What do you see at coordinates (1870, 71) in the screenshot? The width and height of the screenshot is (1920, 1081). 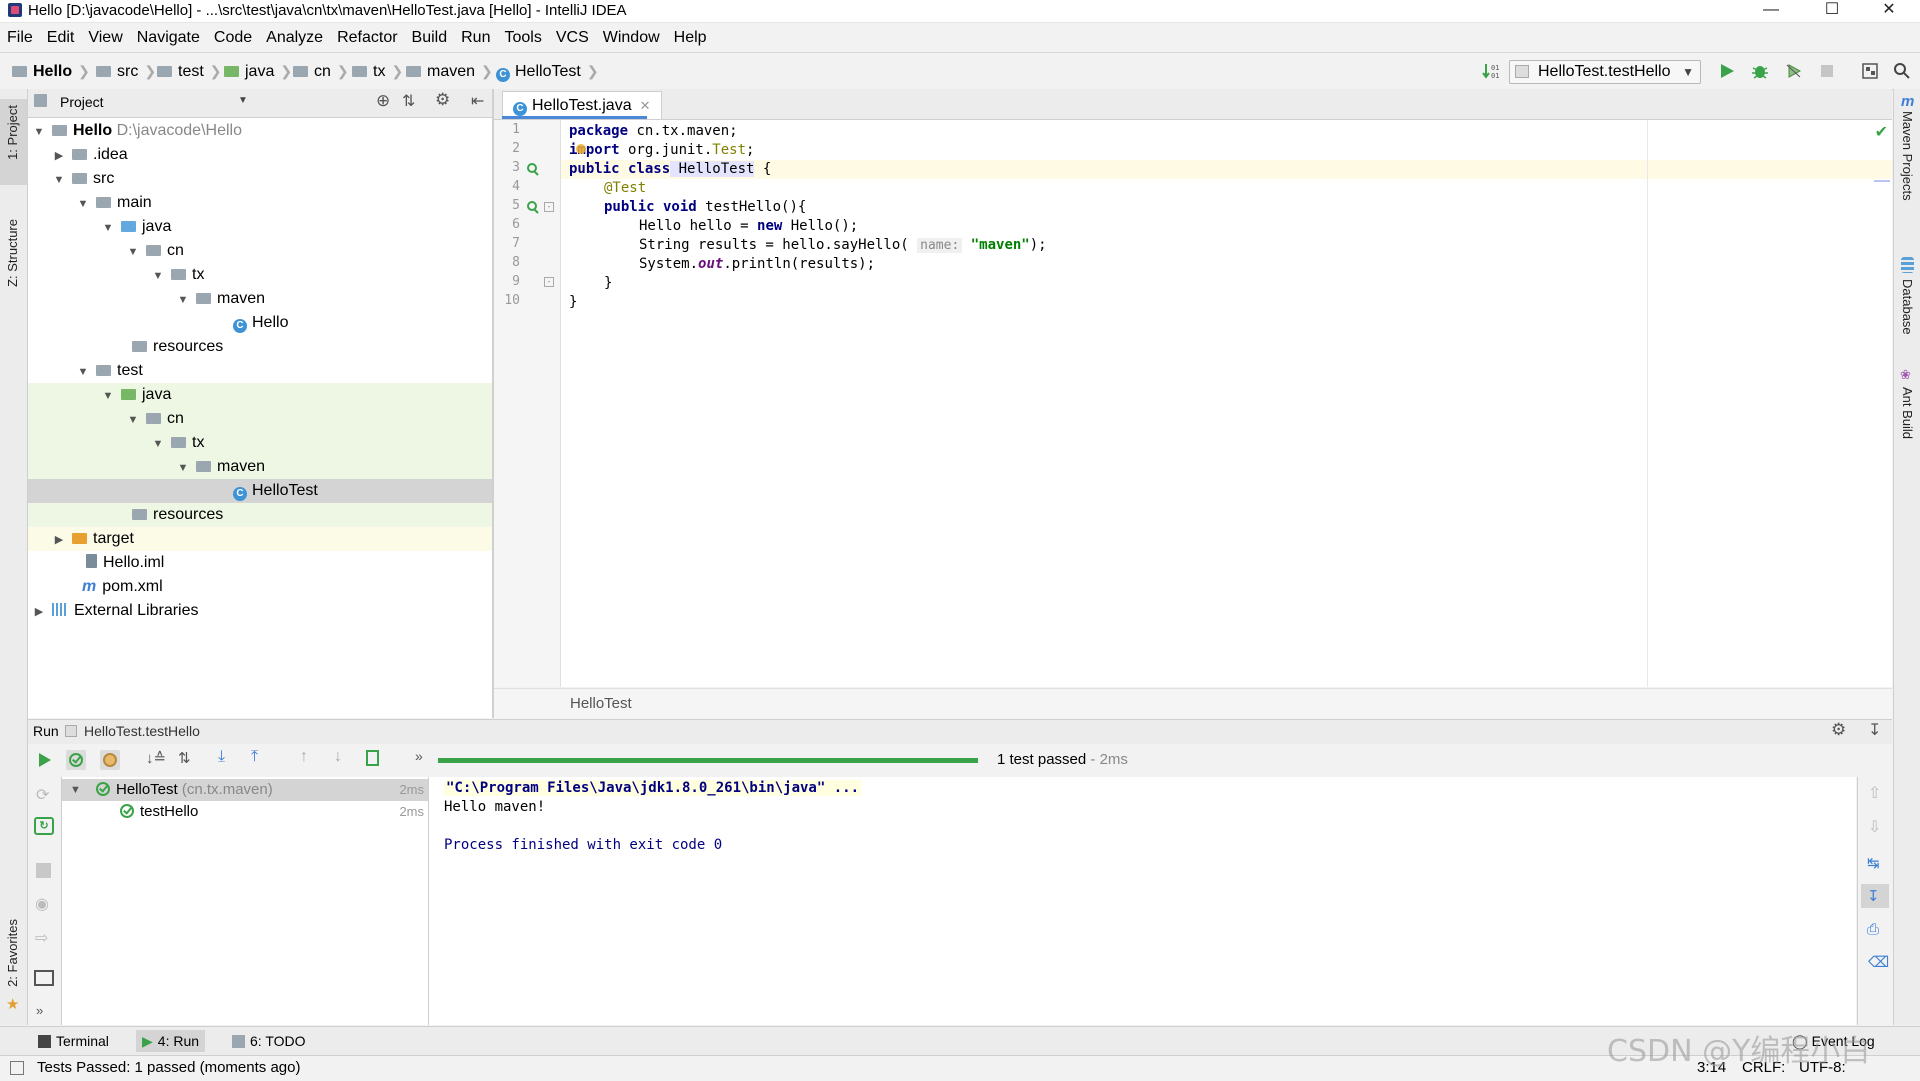 I see `project-structure-icon` at bounding box center [1870, 71].